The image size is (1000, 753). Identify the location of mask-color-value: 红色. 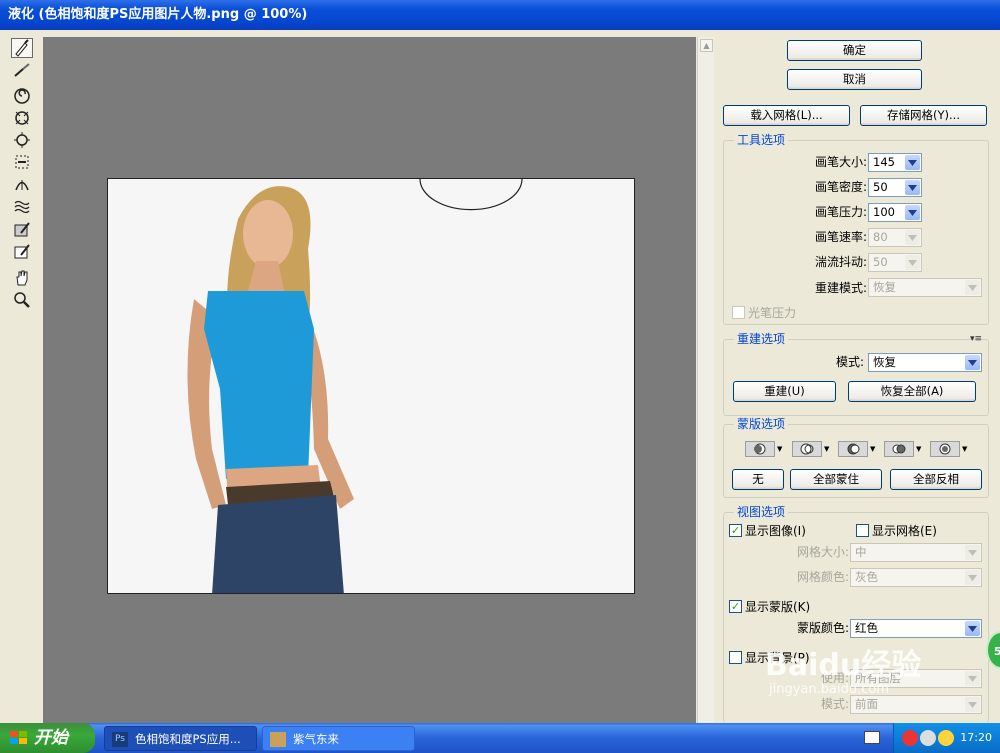
(866, 628).